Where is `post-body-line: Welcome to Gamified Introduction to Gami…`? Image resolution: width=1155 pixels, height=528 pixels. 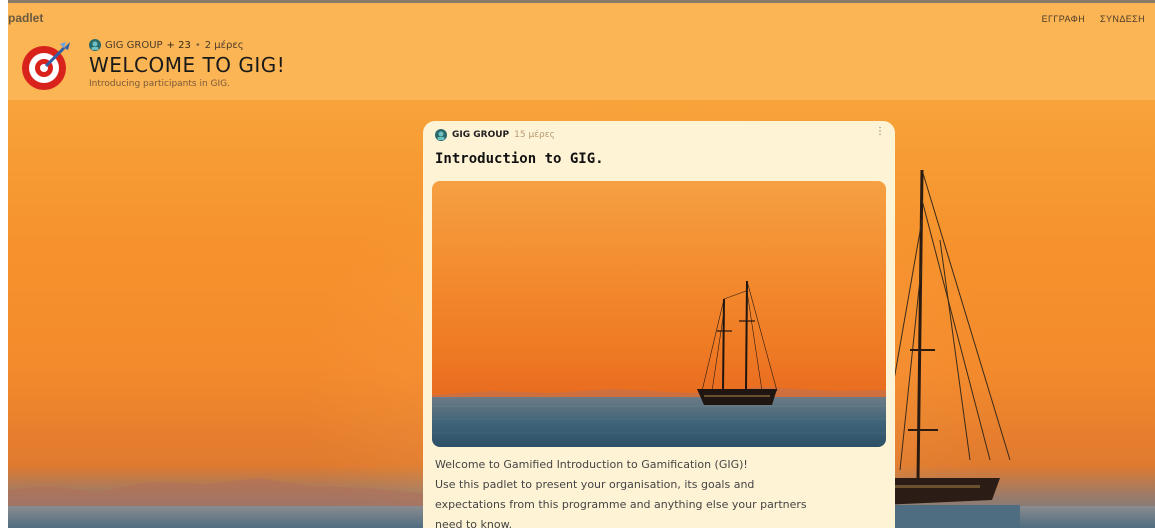 post-body-line: Welcome to Gamified Introduction to Gami… is located at coordinates (591, 464).